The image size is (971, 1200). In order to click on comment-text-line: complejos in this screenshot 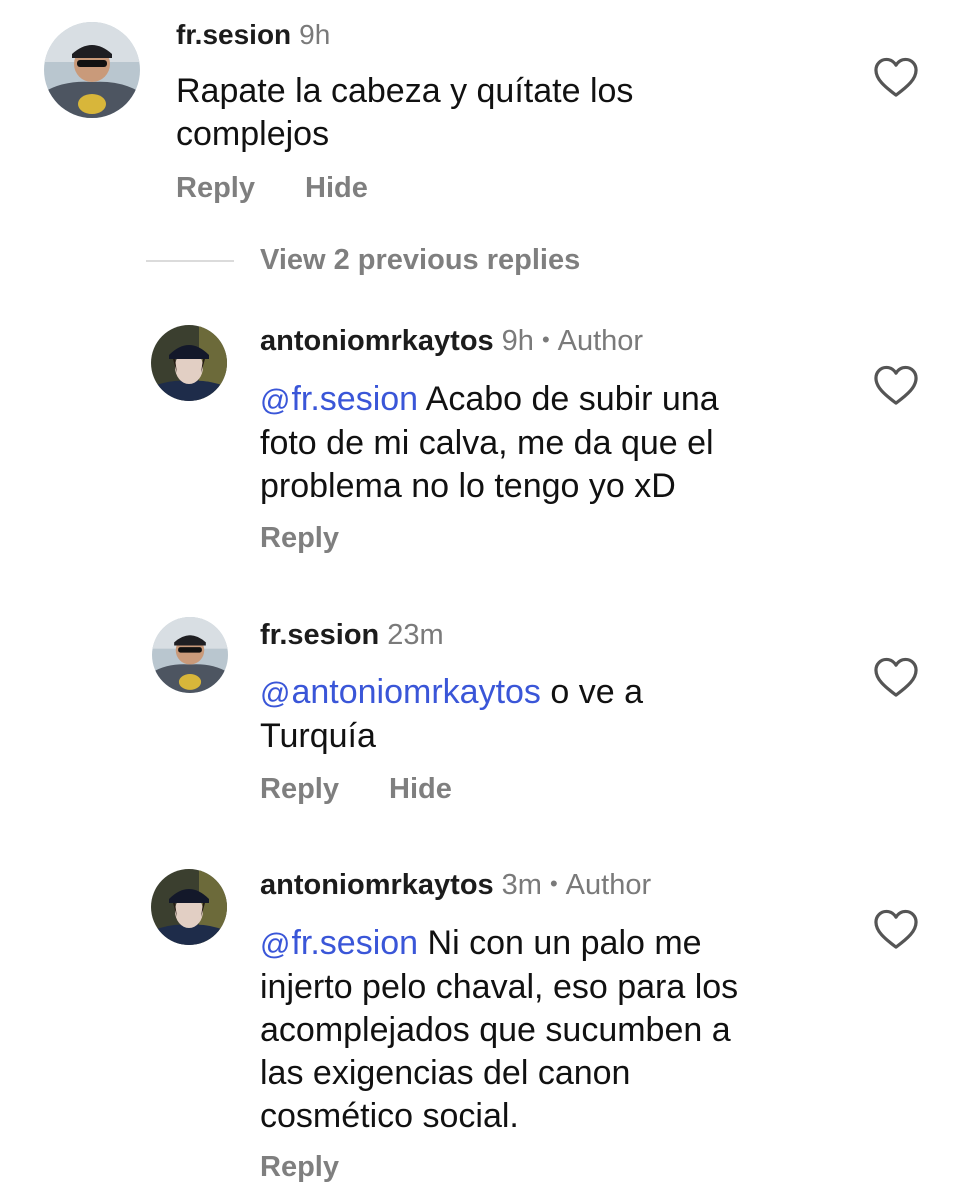, I will do `click(253, 134)`.